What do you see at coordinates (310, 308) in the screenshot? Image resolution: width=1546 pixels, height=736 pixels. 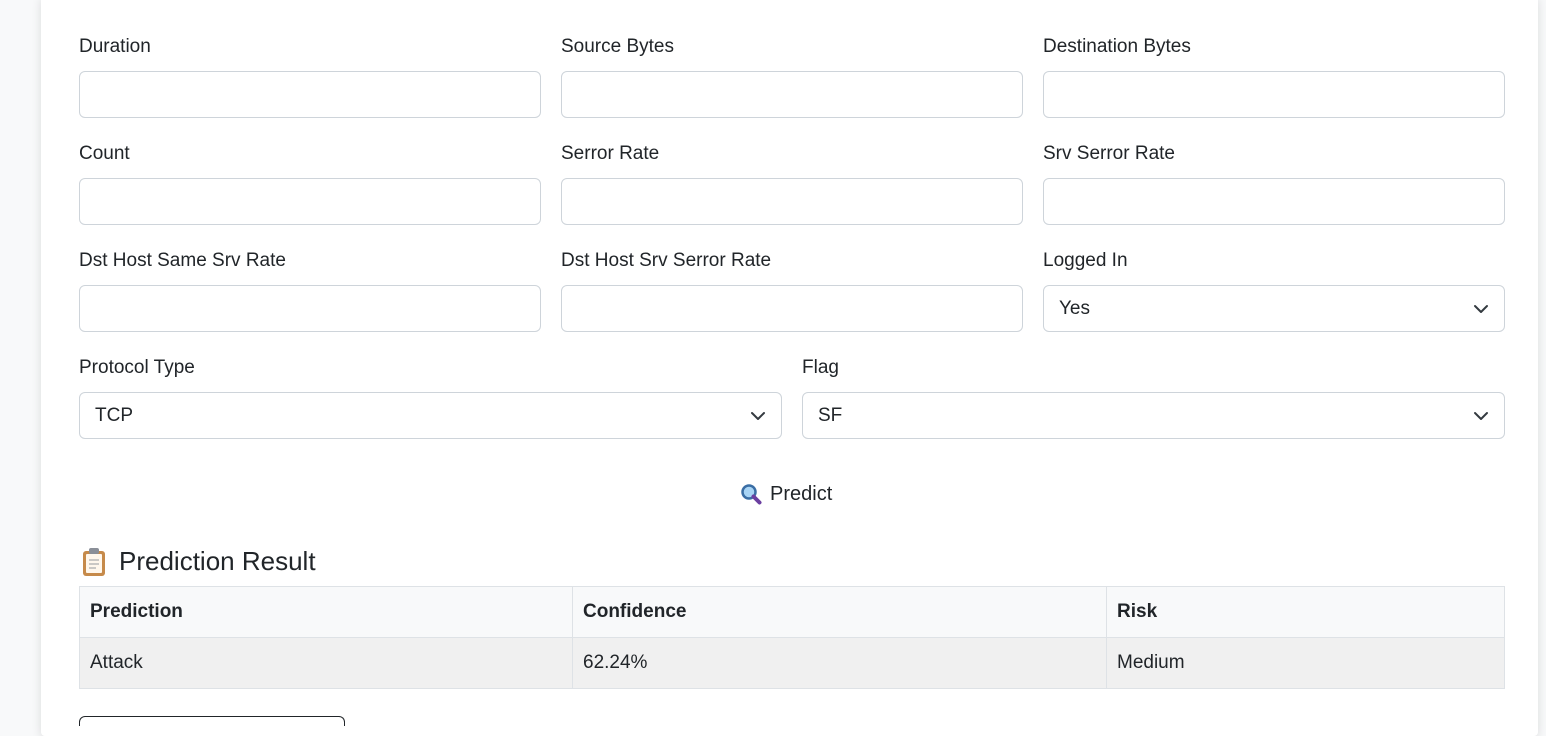 I see `dst-host-same-srv-rate-input` at bounding box center [310, 308].